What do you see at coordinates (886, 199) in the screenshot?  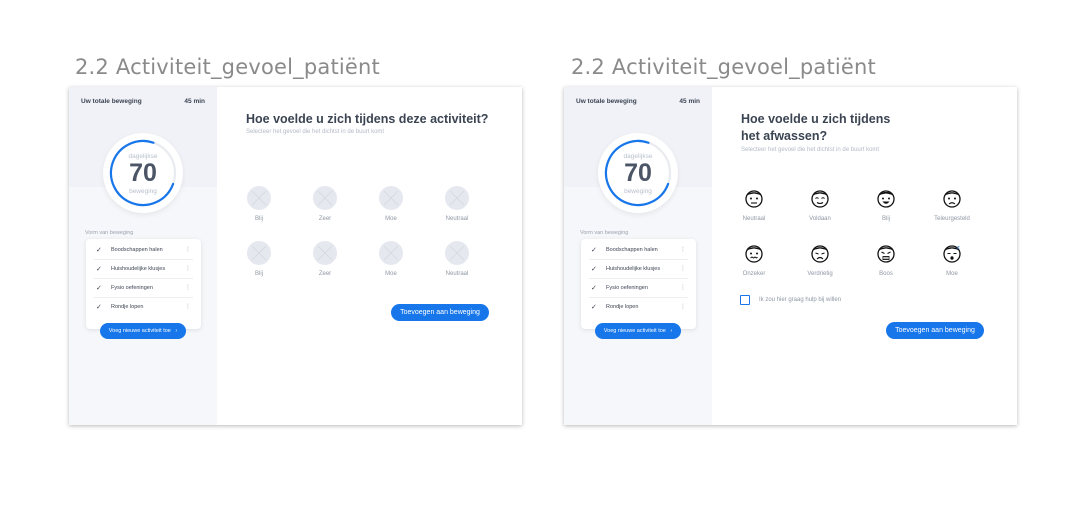 I see `happy-face-icon` at bounding box center [886, 199].